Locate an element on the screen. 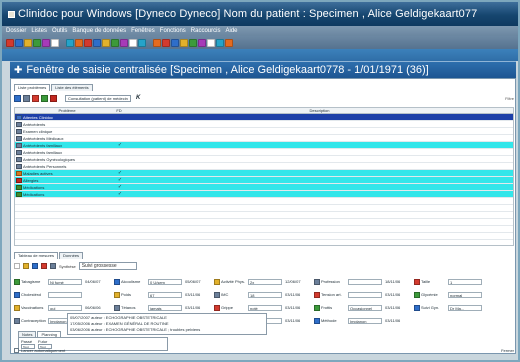 The height and width of the screenshot is (362, 520). close-button: Fermer is located at coordinates (507, 350).